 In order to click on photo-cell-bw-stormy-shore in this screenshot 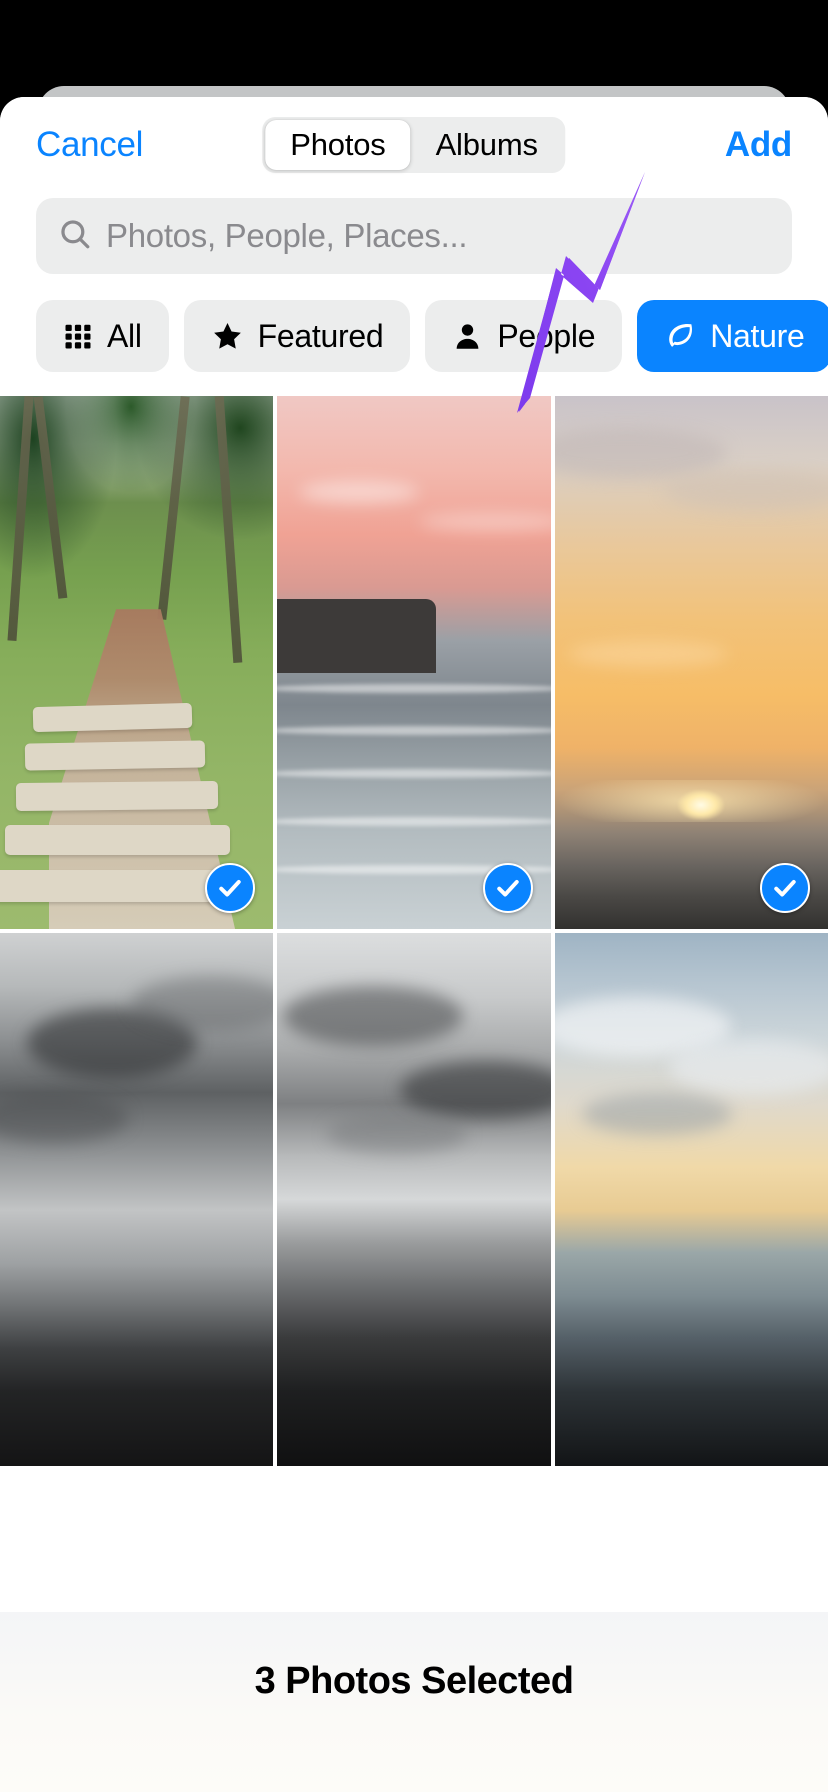, I will do `click(414, 1199)`.